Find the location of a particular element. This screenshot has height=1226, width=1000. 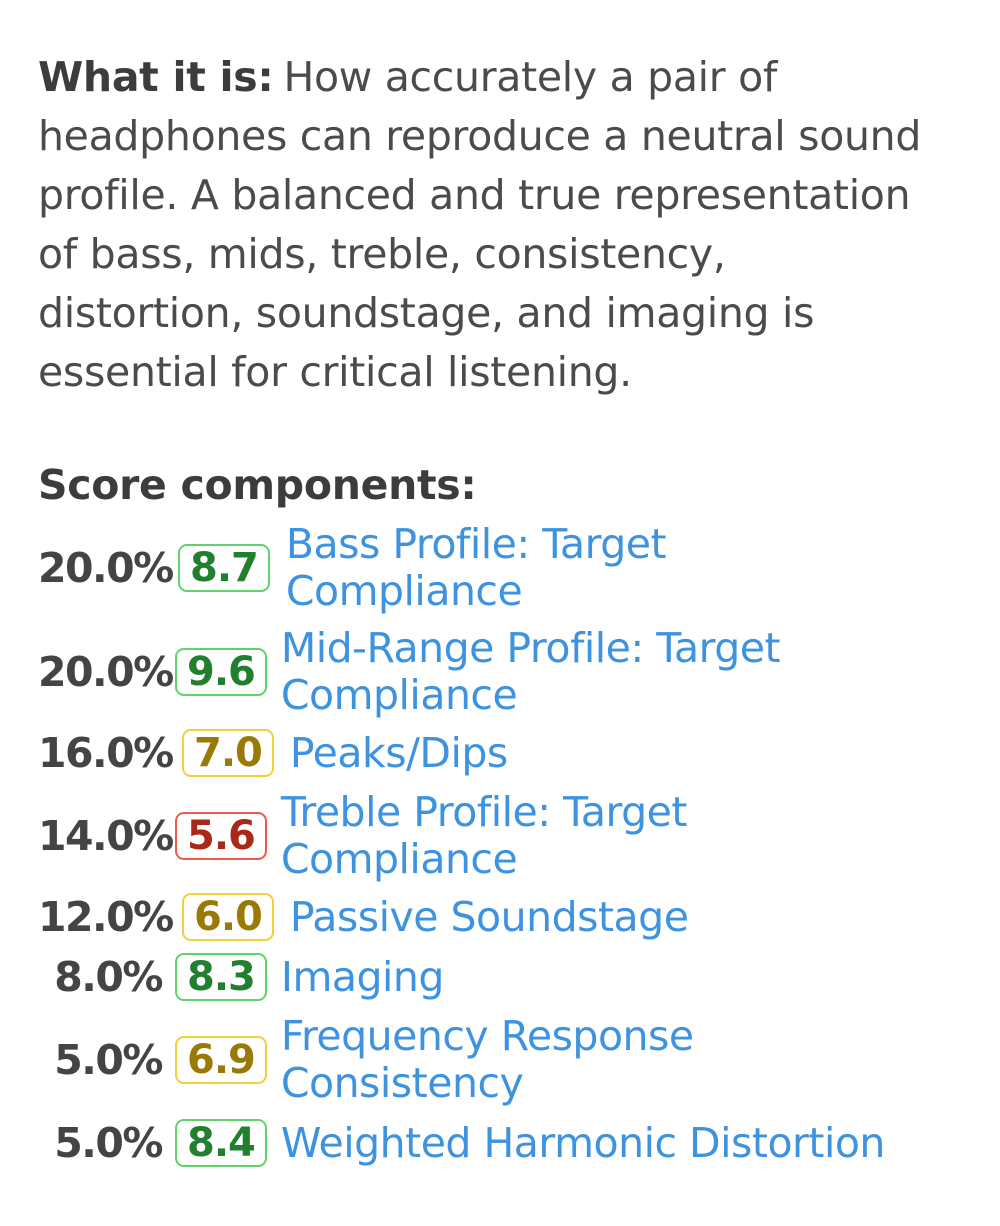

component-weight: 16.0% is located at coordinates (106, 753).